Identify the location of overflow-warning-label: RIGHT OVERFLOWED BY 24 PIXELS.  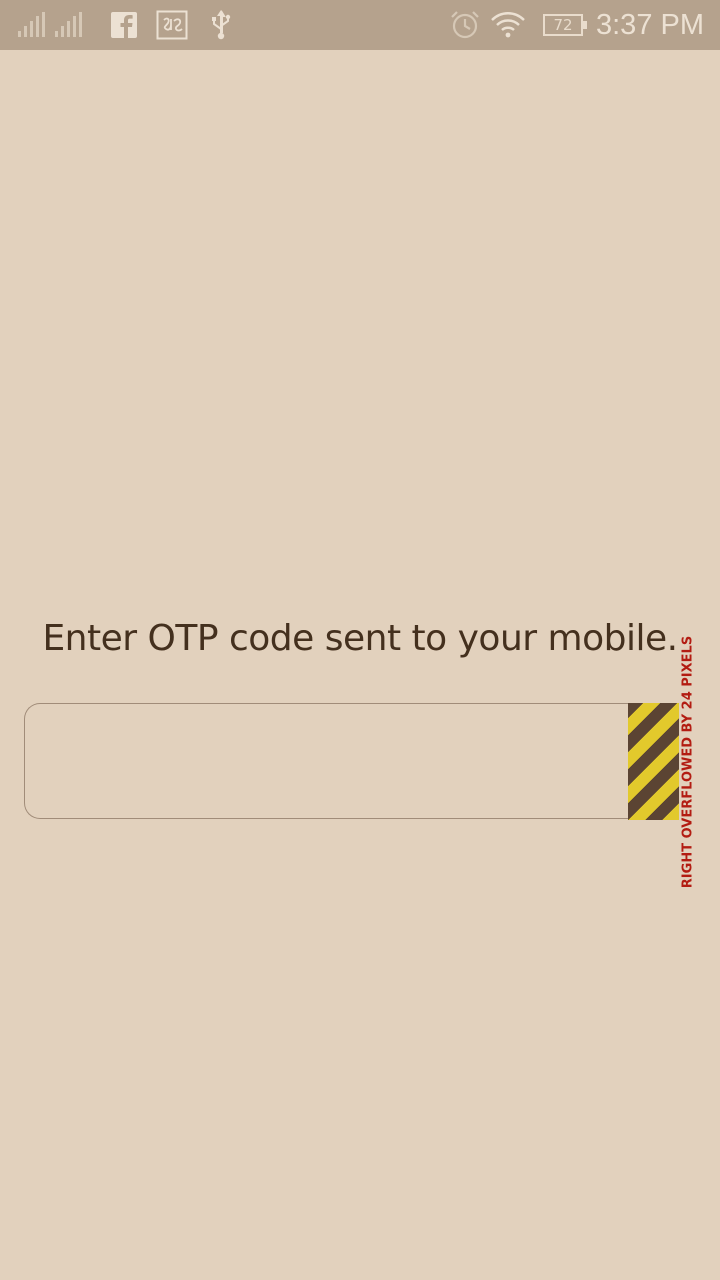
(688, 762).